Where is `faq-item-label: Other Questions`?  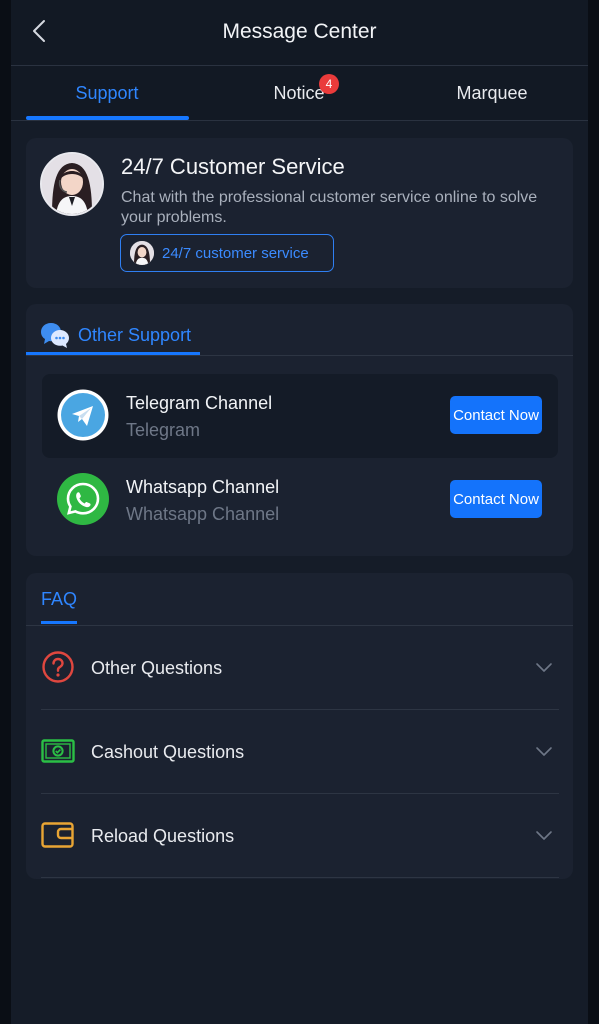
faq-item-label: Other Questions is located at coordinates (157, 668).